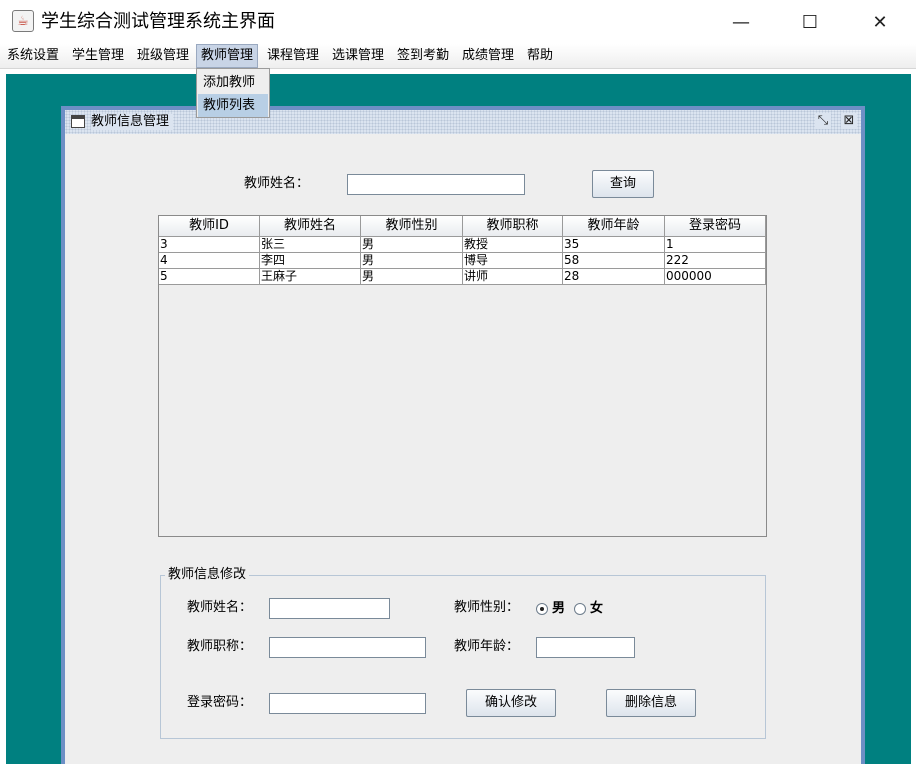 The height and width of the screenshot is (764, 916). I want to click on gender-male-label: 男, so click(558, 609).